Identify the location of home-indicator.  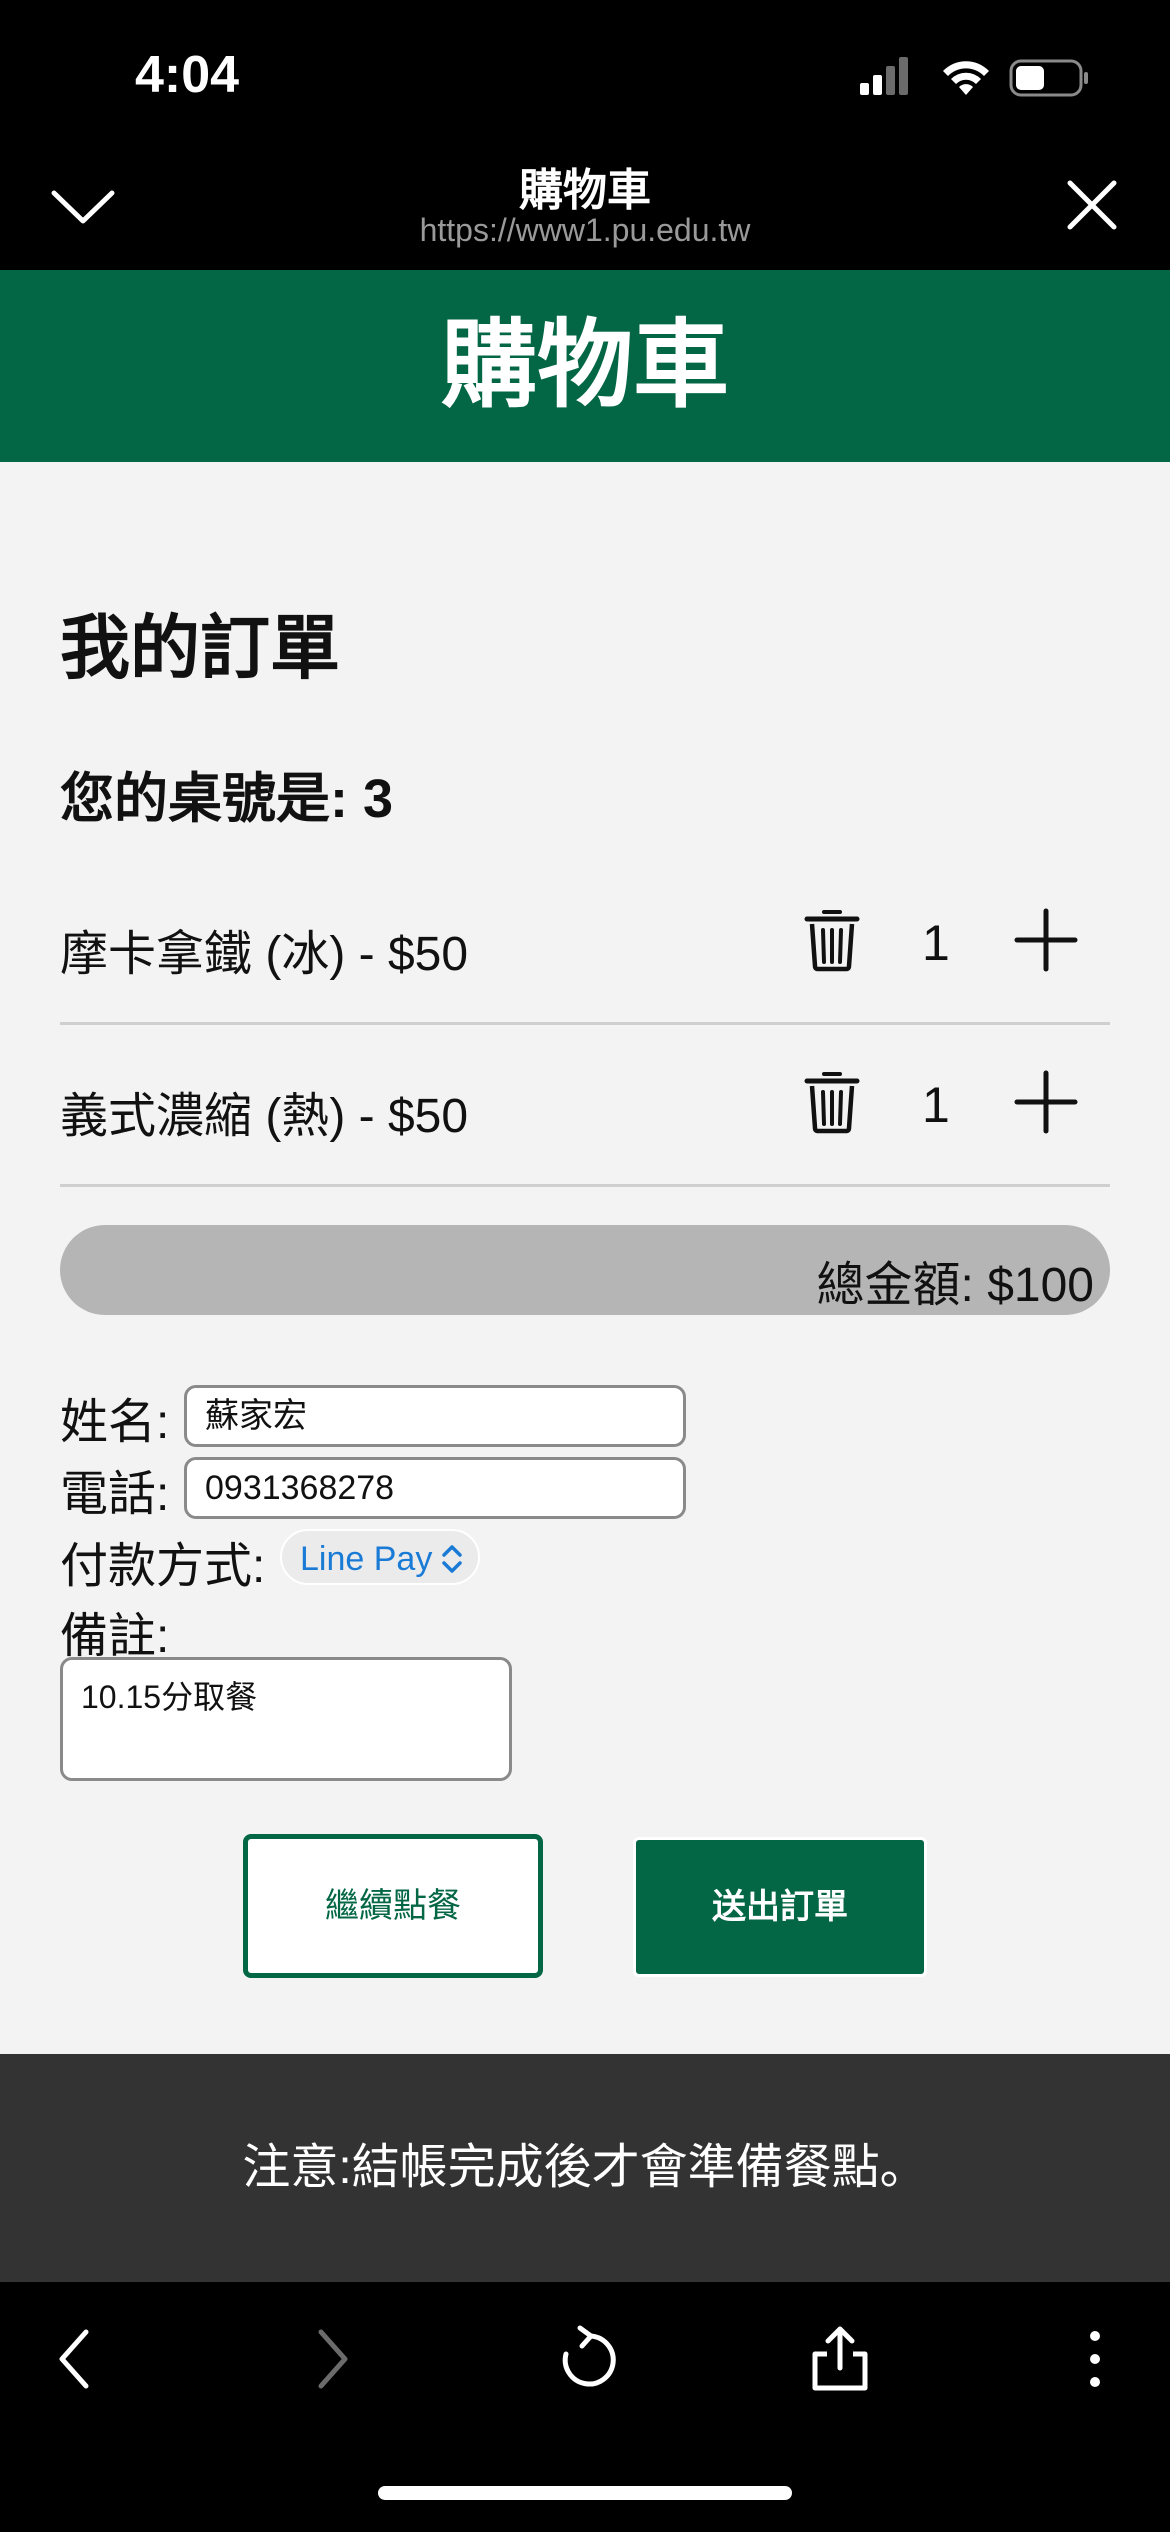
(585, 2493).